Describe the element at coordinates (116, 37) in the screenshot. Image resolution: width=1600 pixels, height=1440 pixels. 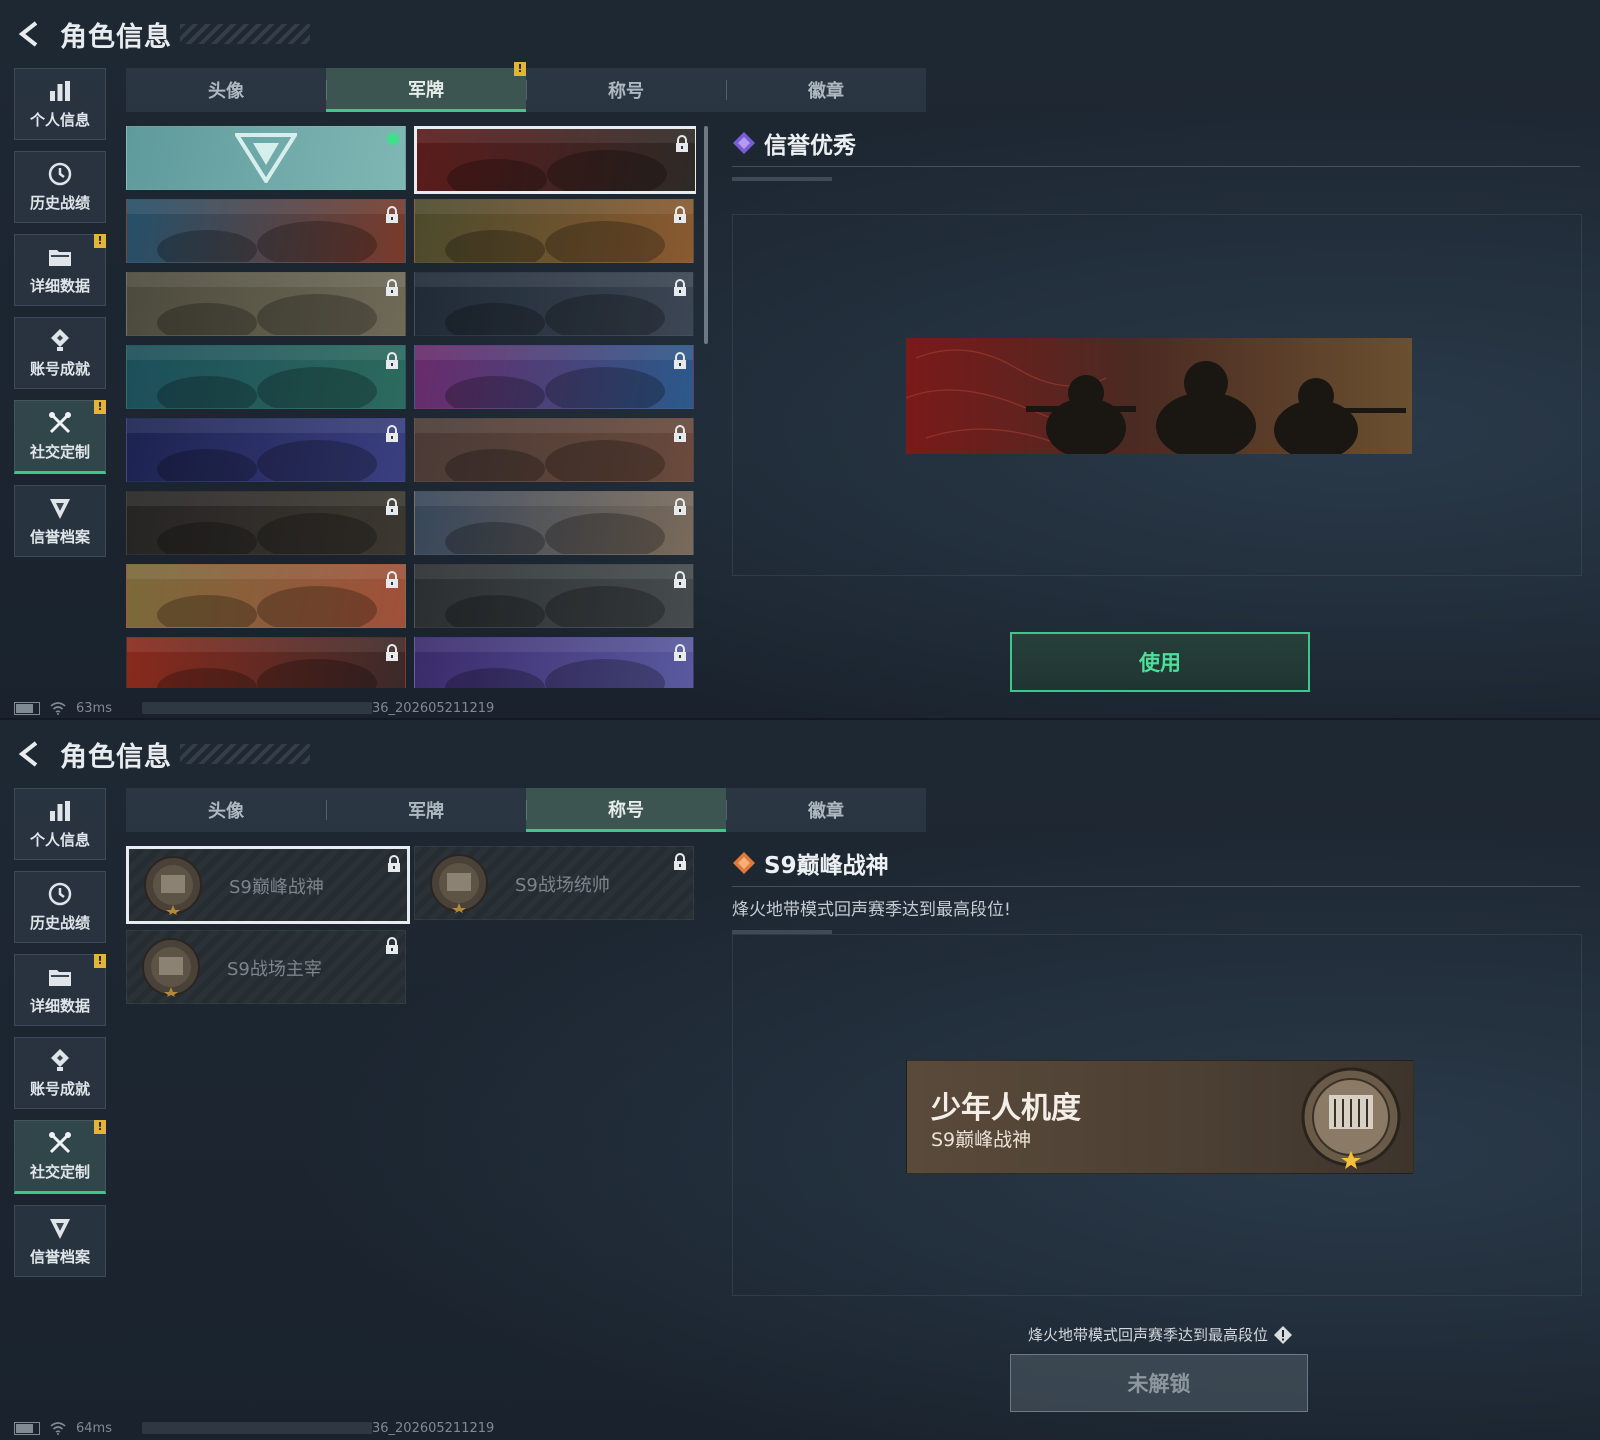
I see `page-title: 角色信息` at that location.